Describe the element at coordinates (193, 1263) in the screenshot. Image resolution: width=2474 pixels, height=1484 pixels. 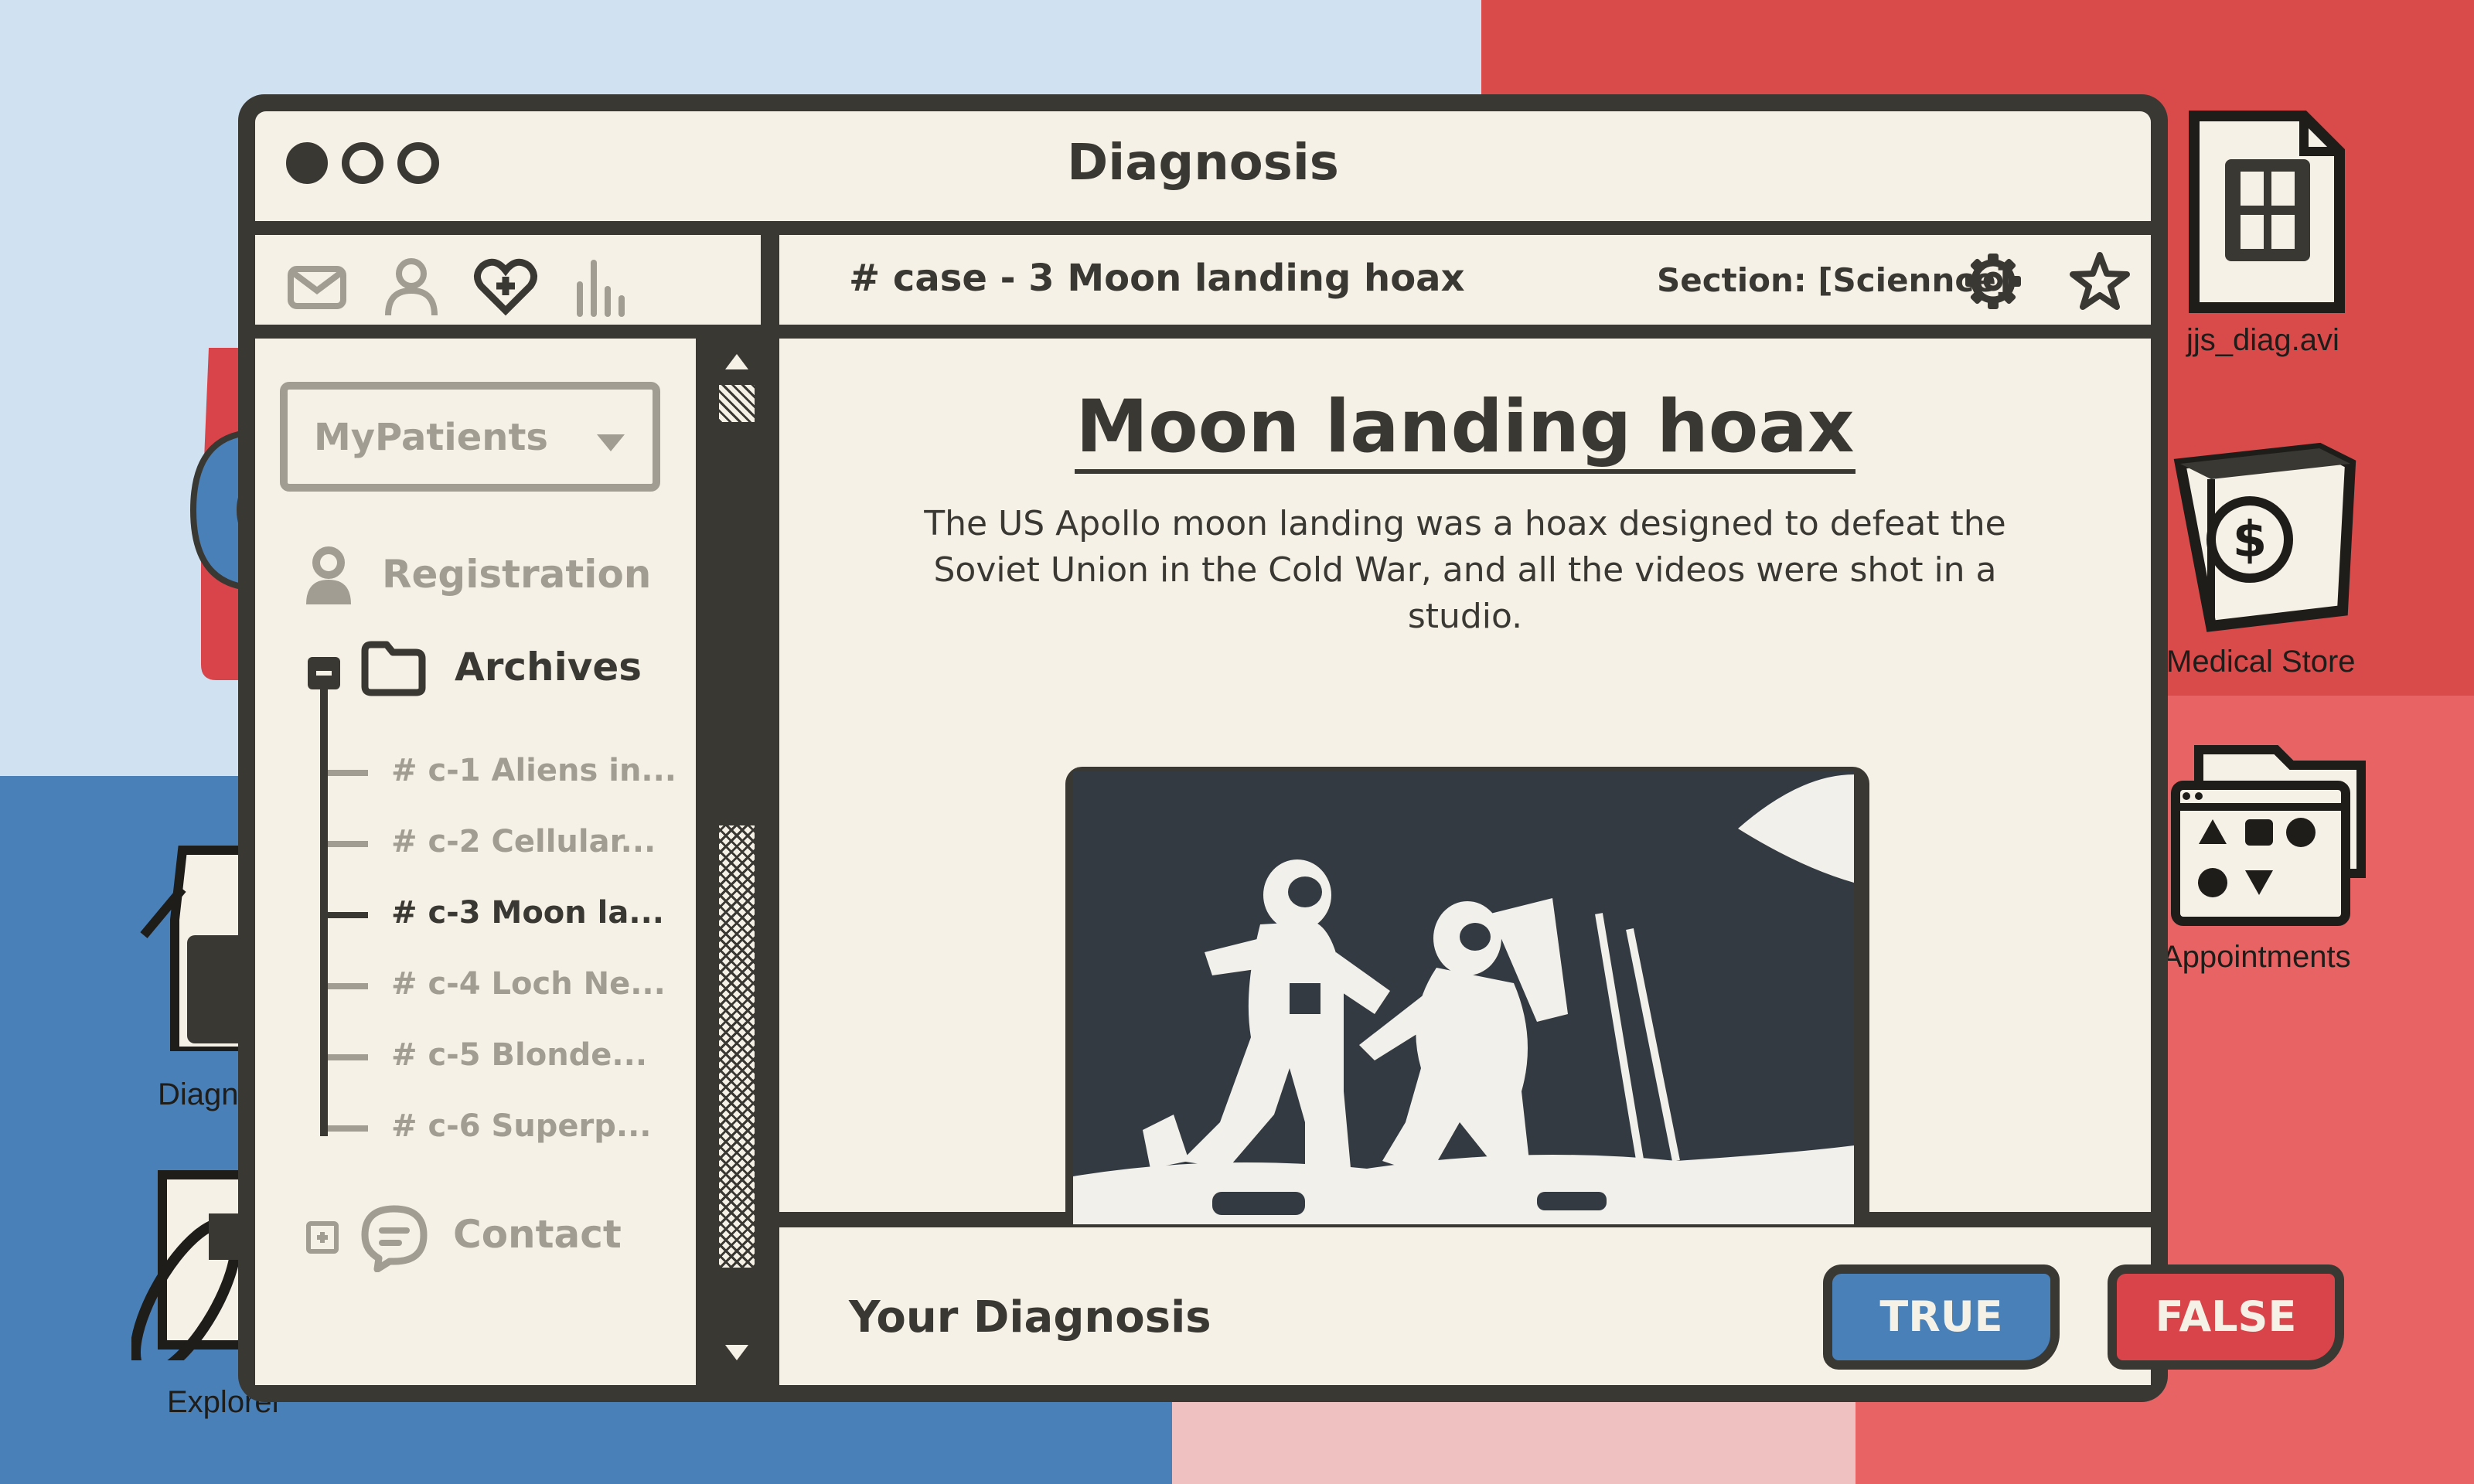
I see `explorer-icon` at that location.